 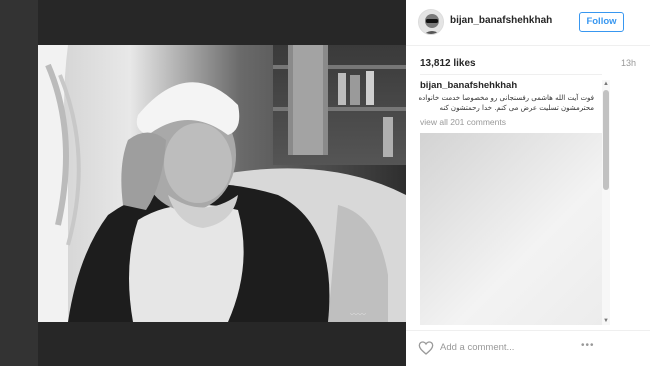 I want to click on likes-count: 13,812 likes, so click(x=448, y=63).